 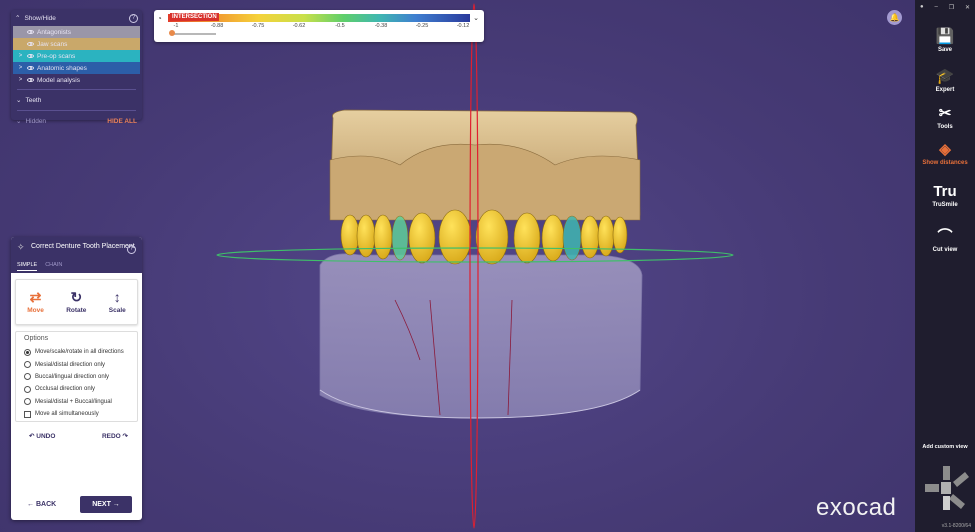 I want to click on hidden-label: Hidden, so click(x=36, y=121).